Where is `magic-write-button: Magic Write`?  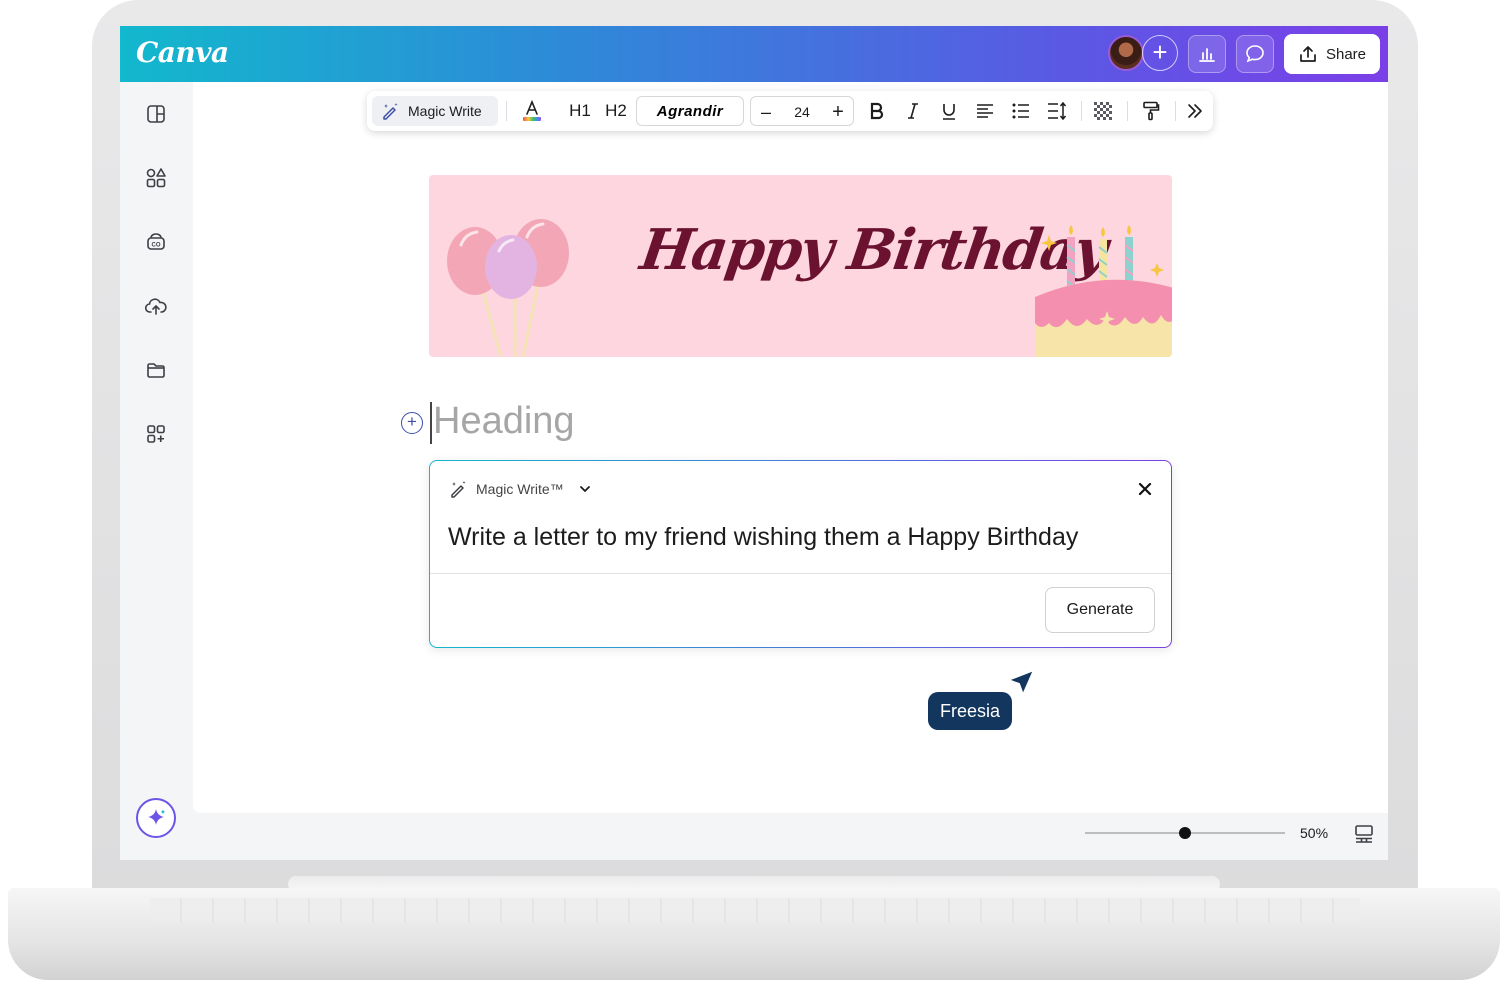
magic-write-button: Magic Write is located at coordinates (435, 111).